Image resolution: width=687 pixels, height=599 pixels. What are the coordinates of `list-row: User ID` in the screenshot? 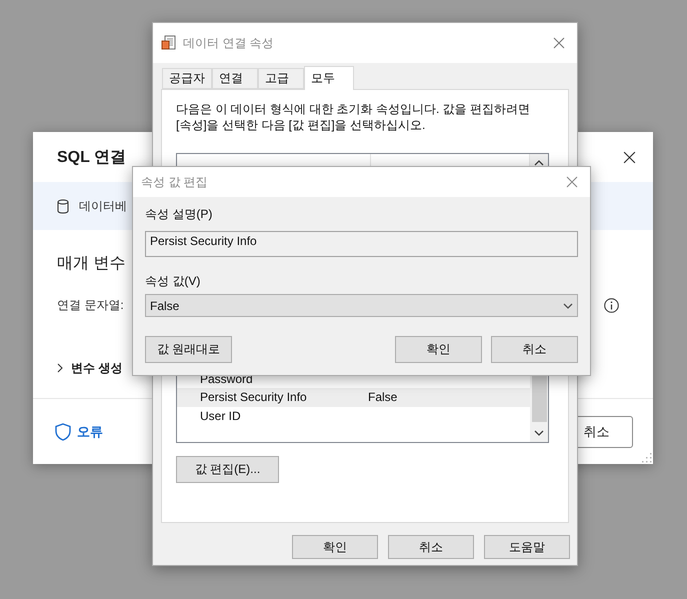 It's located at (353, 415).